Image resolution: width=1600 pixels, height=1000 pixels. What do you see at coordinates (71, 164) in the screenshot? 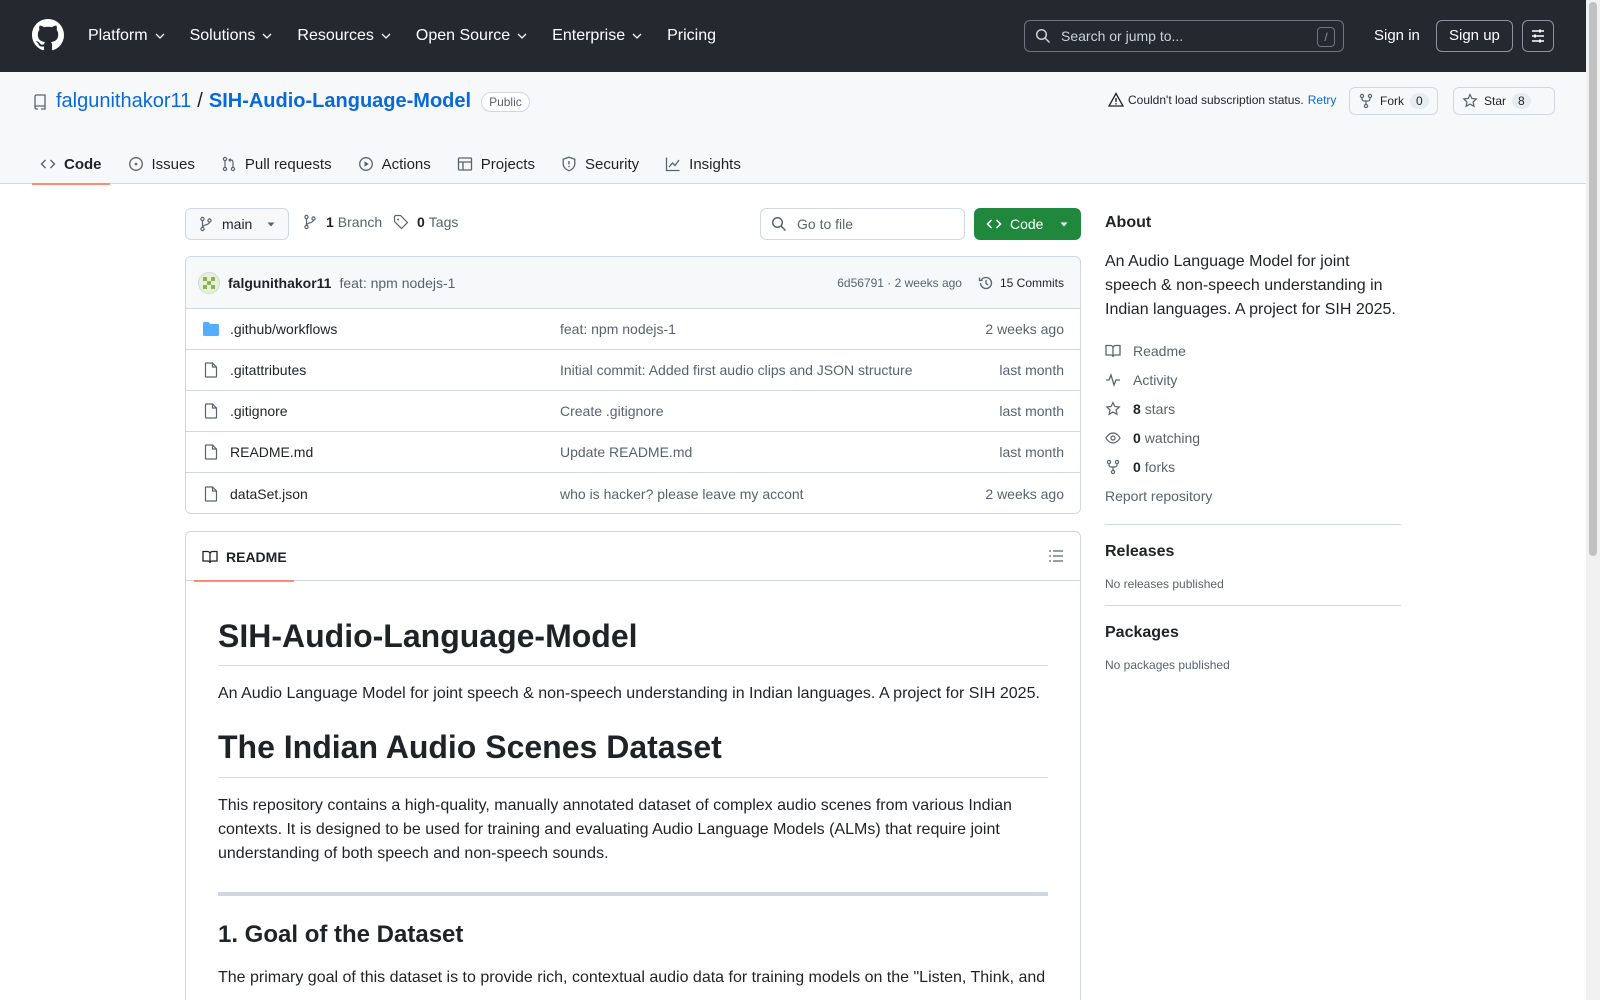
I see `tab-code: Code` at bounding box center [71, 164].